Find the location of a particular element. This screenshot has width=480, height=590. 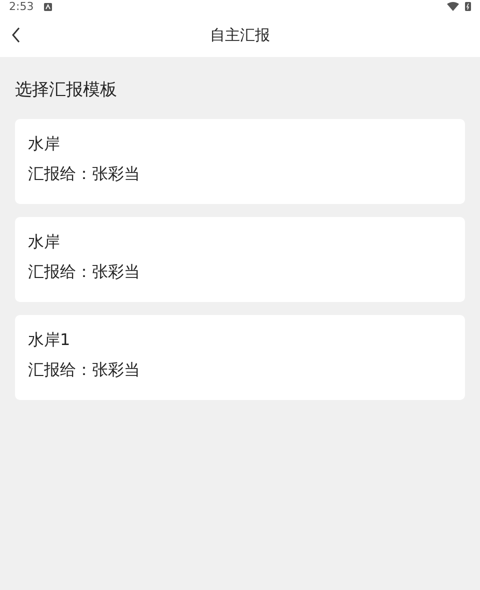

notification-icon is located at coordinates (48, 6).